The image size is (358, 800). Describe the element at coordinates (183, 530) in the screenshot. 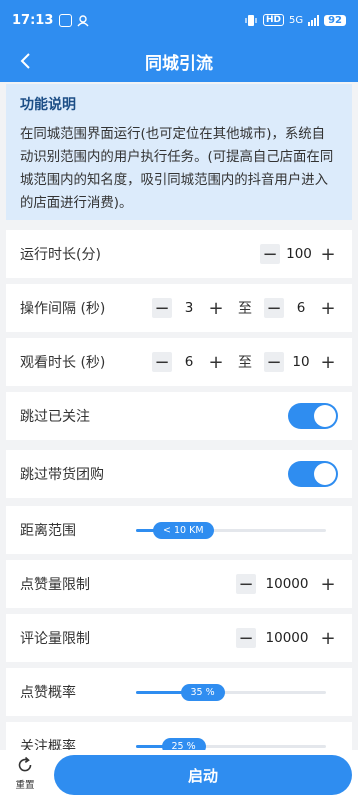

I see `distance-slider-thumb: < 10 KM` at that location.